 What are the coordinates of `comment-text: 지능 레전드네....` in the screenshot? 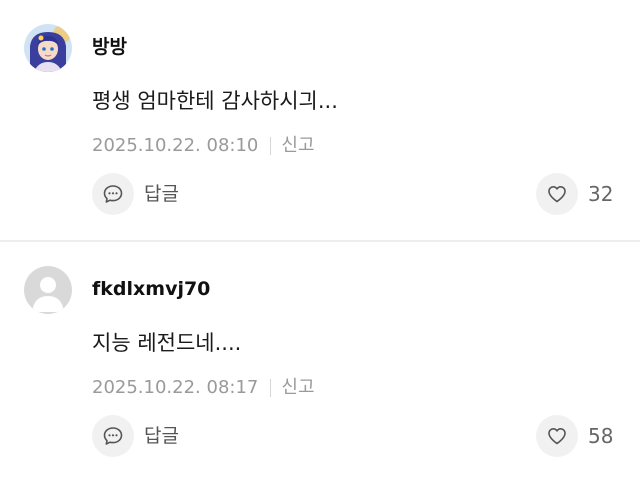 It's located at (167, 343).